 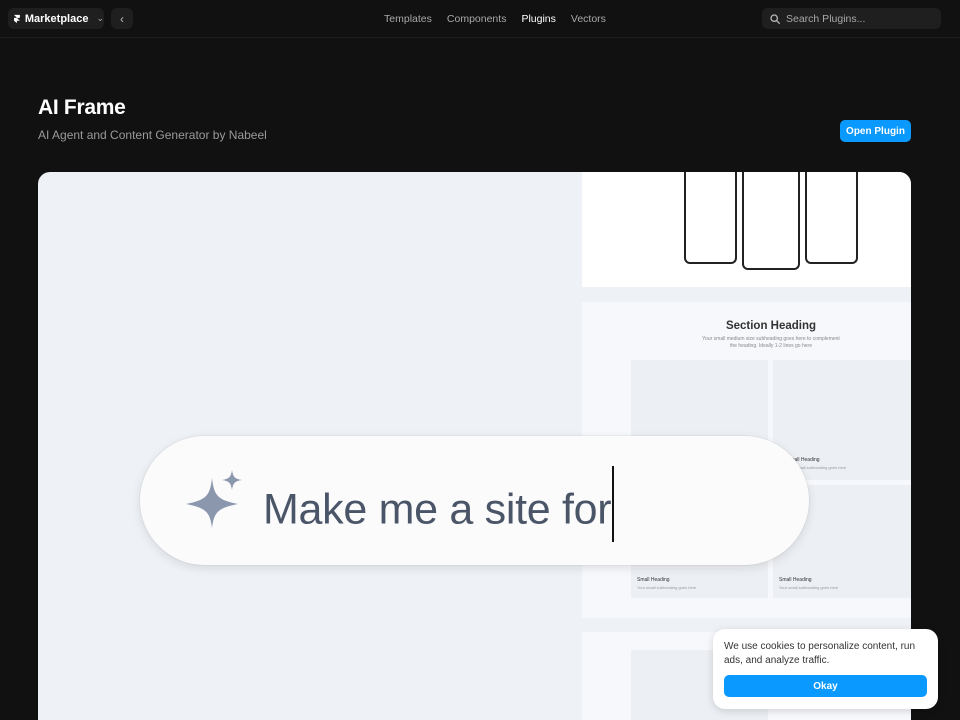 What do you see at coordinates (875, 131) in the screenshot?
I see `open-plugin-button: Open Plugin` at bounding box center [875, 131].